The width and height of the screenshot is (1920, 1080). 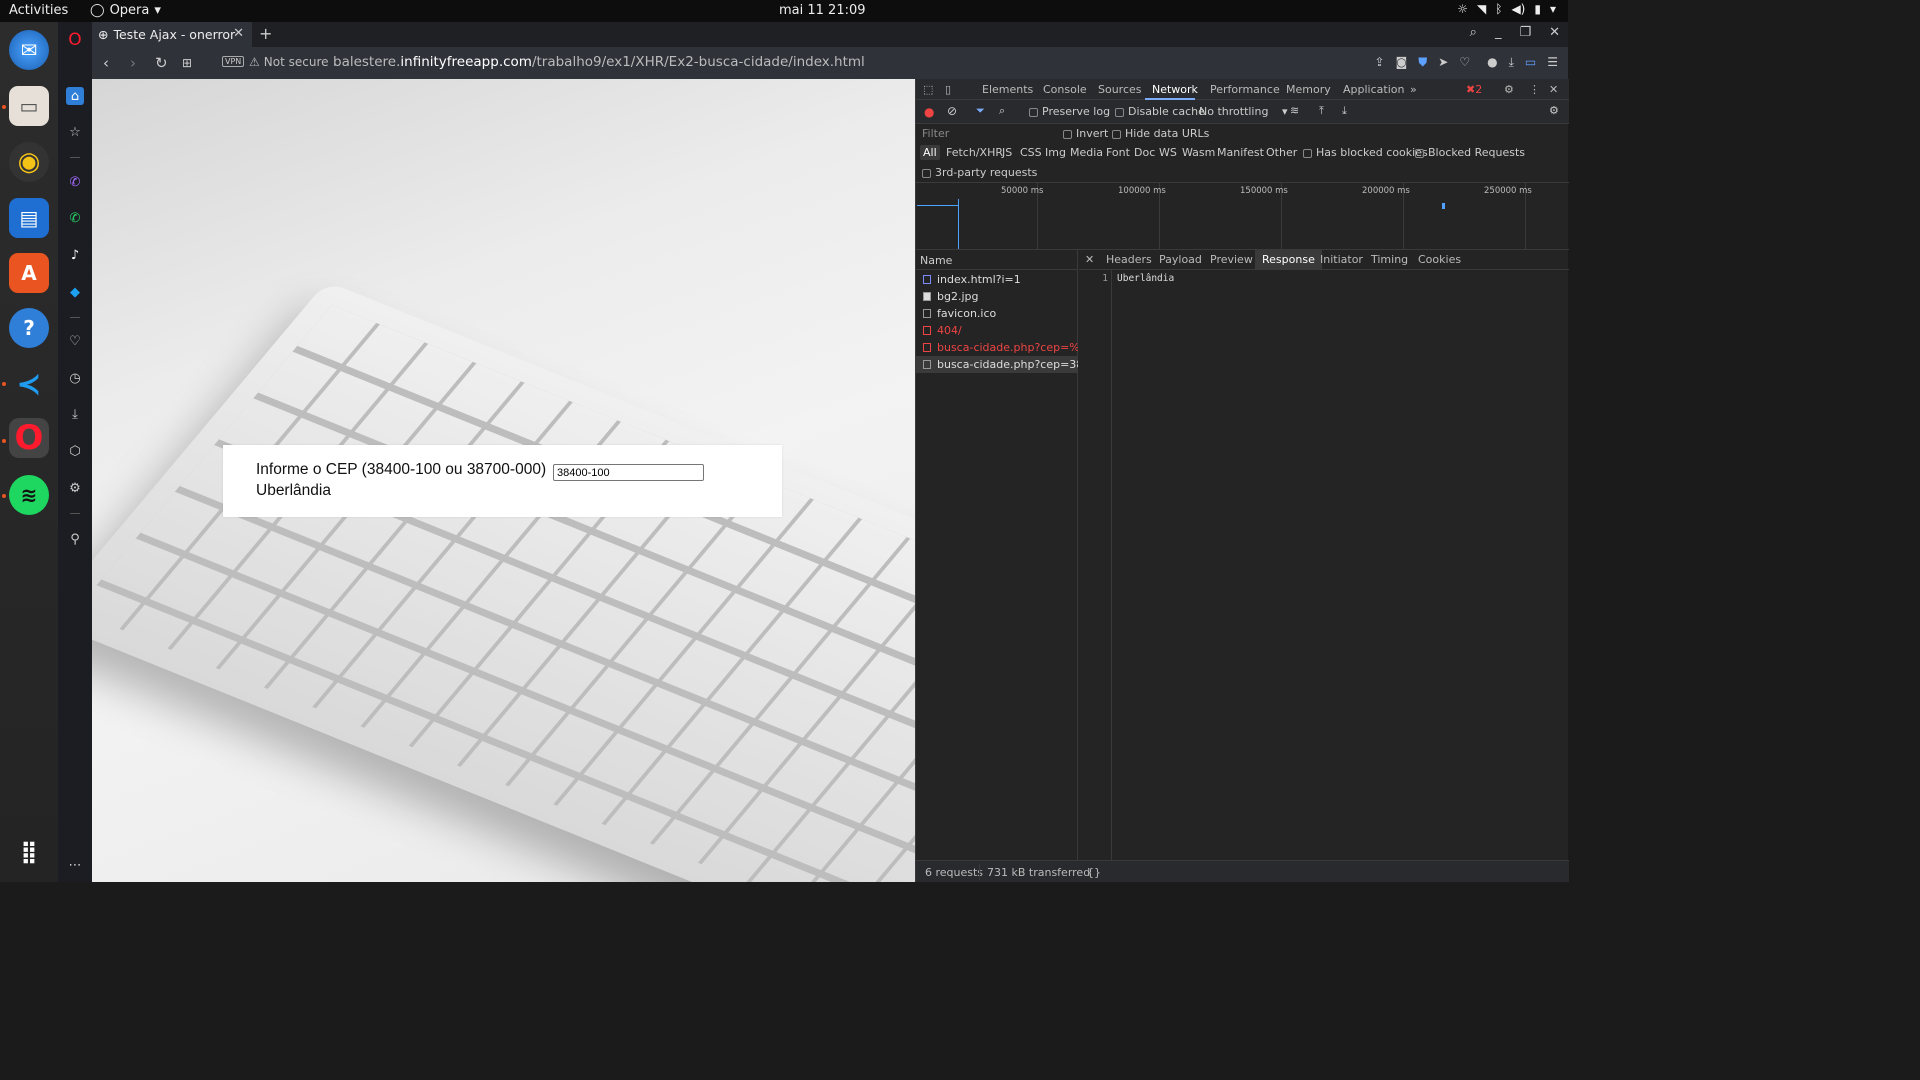 I want to click on close-detail-icon: ✕, so click(x=1089, y=259).